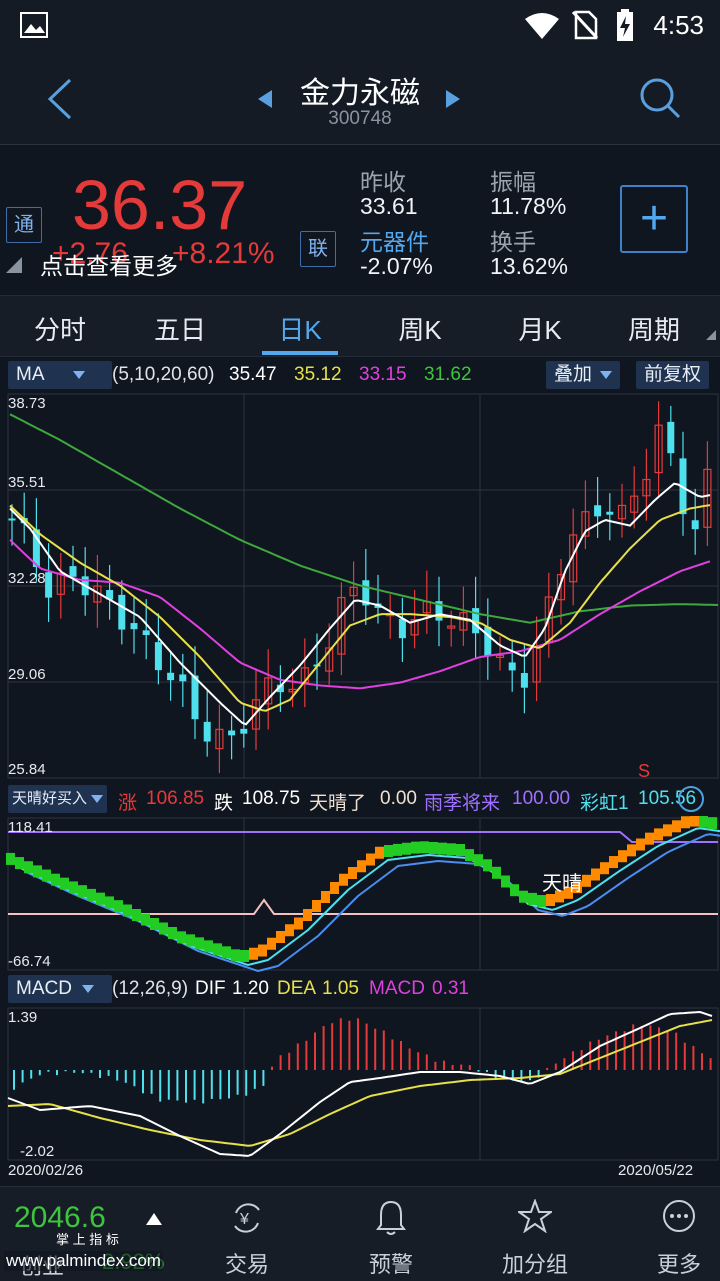  What do you see at coordinates (27, 403) in the screenshot?
I see `axis-tick-top: 38.73` at bounding box center [27, 403].